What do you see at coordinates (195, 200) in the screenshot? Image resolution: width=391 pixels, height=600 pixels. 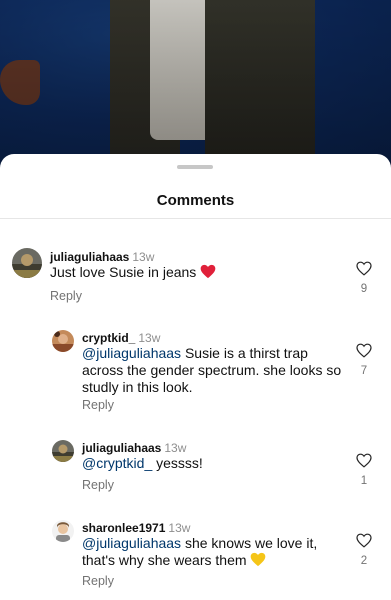 I see `sheet-title: Comments` at bounding box center [195, 200].